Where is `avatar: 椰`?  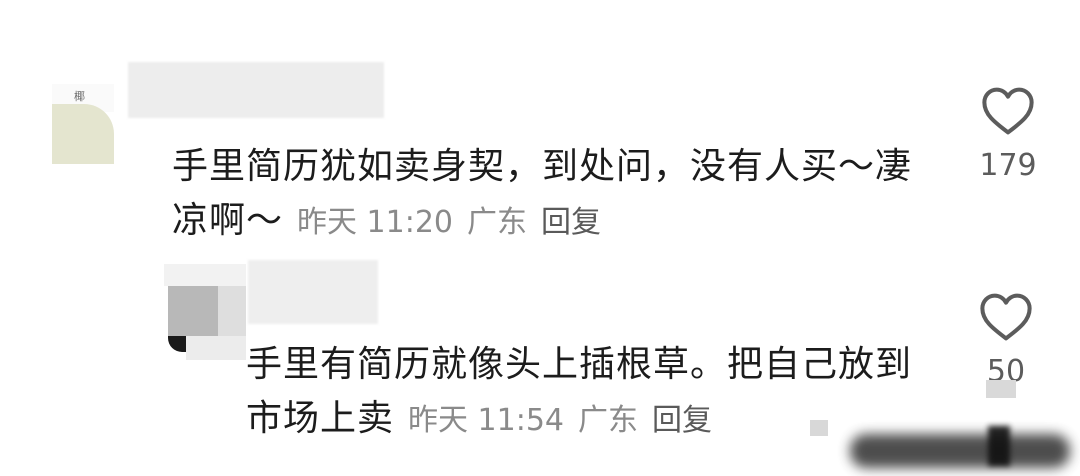
avatar: 椰 is located at coordinates (83, 124).